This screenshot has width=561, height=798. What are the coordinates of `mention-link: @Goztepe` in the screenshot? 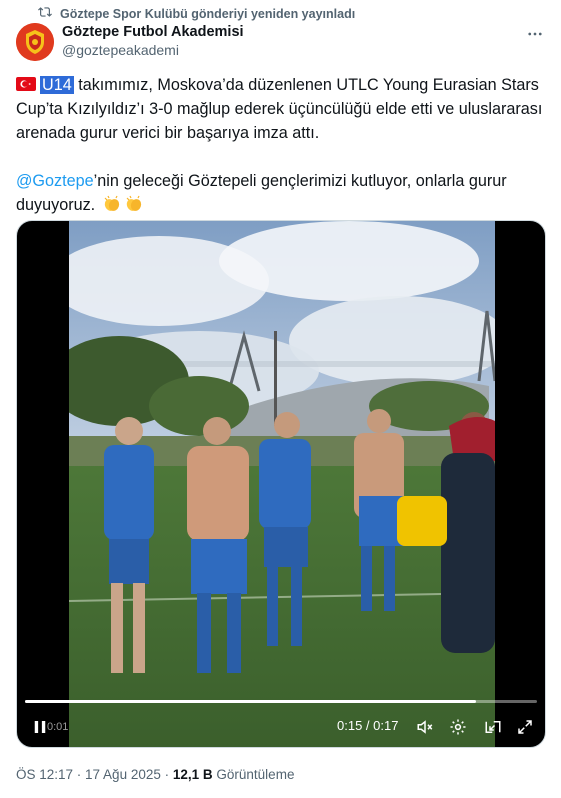 It's located at (55, 181).